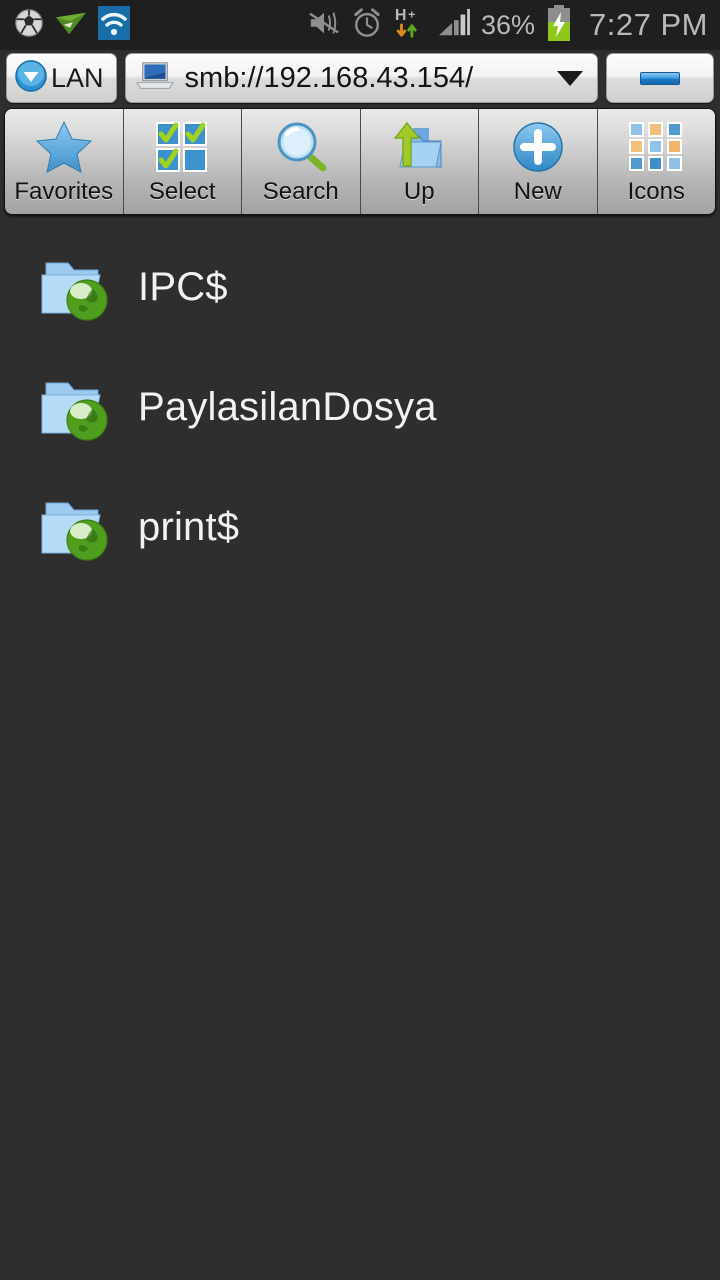  I want to click on toolbar-label-icons: Icons, so click(656, 191).